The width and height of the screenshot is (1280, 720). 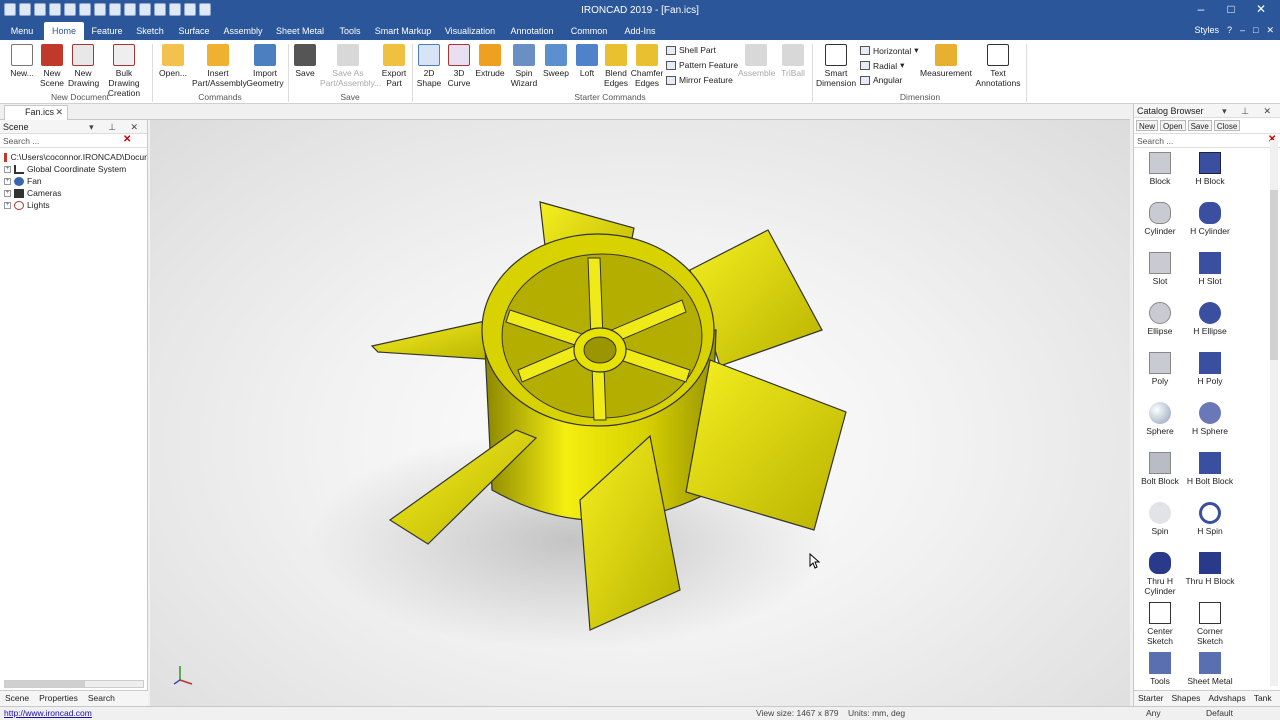 What do you see at coordinates (1210, 369) in the screenshot?
I see `catalog-item-h-poly: H Poly` at bounding box center [1210, 369].